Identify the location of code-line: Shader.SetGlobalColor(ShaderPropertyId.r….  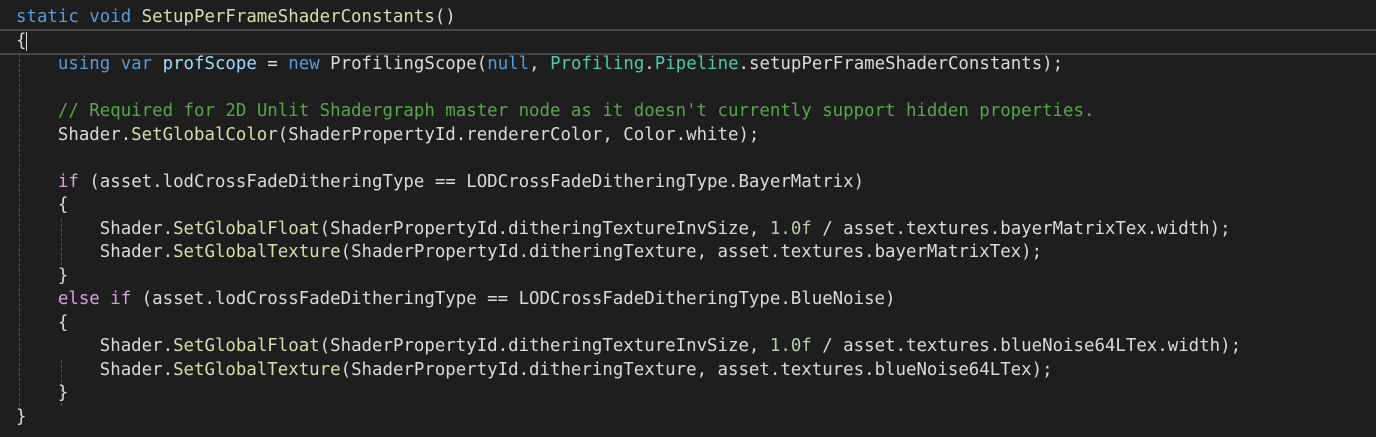
(628, 136).